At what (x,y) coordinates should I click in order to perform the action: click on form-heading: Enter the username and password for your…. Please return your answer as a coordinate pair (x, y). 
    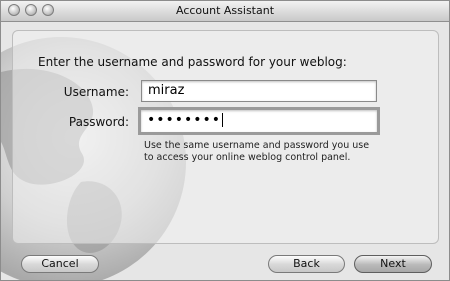
    Looking at the image, I should click on (192, 62).